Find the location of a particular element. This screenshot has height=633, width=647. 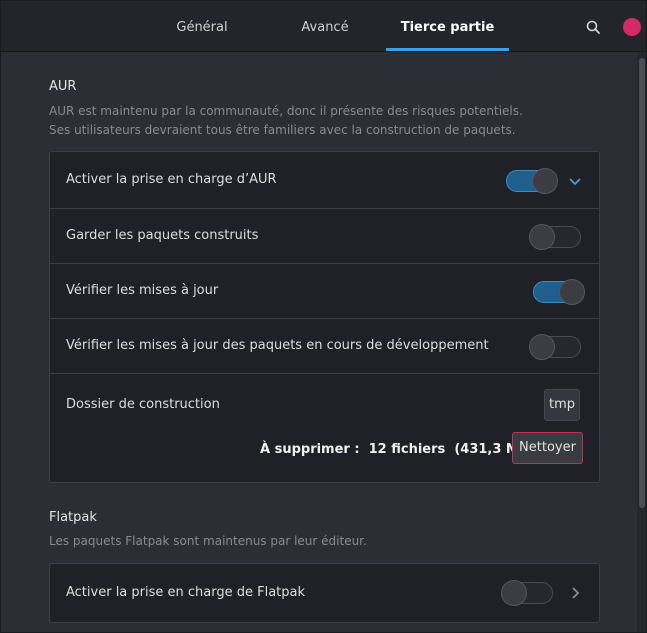

keep-built-packages-label: Garder les paquets construits is located at coordinates (162, 235).